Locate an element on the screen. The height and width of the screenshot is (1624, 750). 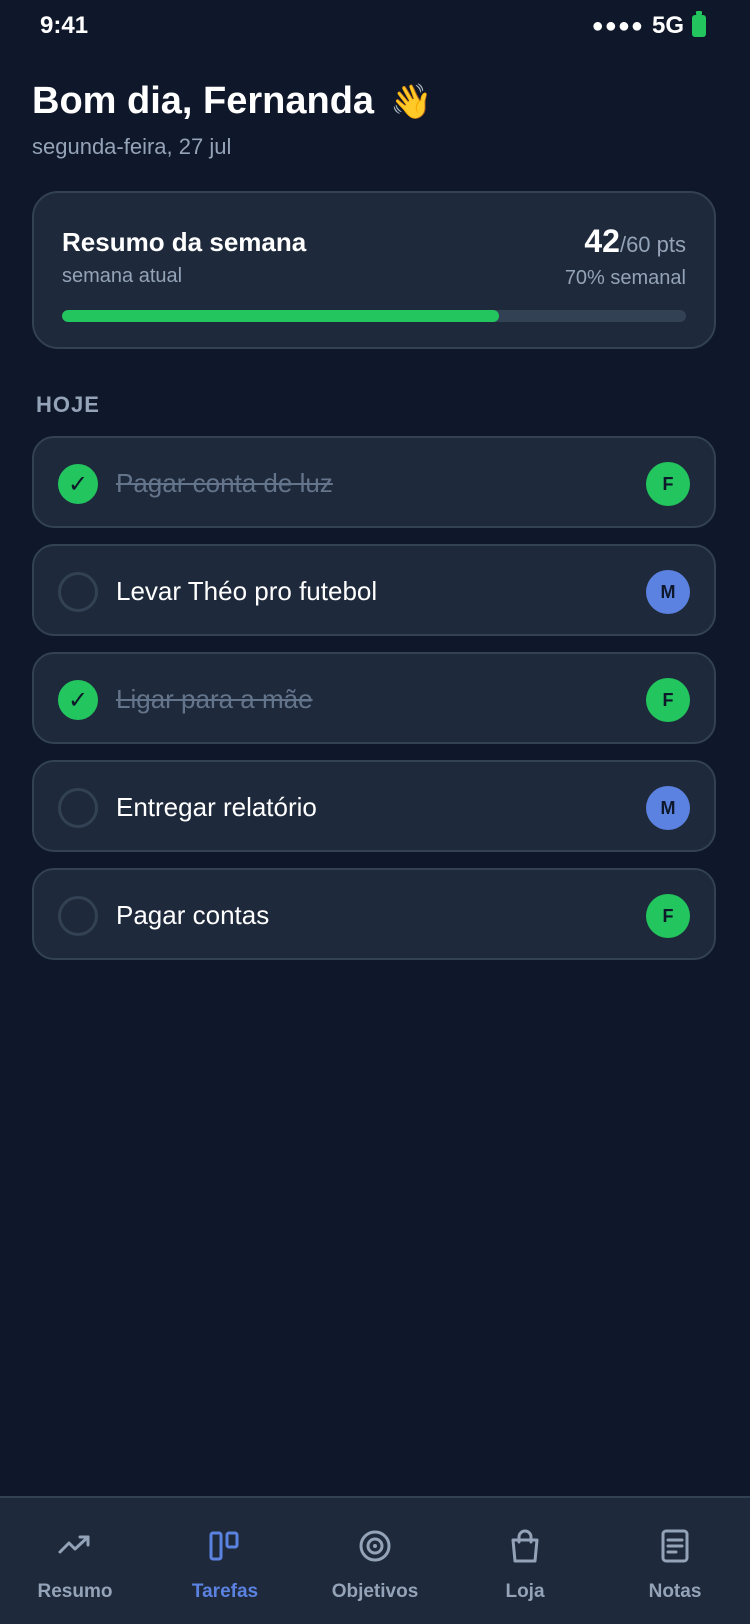
tab-label: Resumo is located at coordinates (75, 1591).